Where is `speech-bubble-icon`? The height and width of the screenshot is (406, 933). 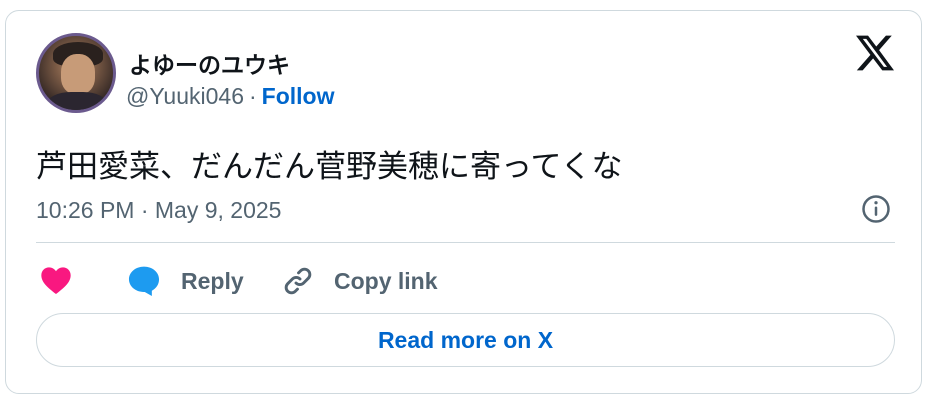 speech-bubble-icon is located at coordinates (144, 281).